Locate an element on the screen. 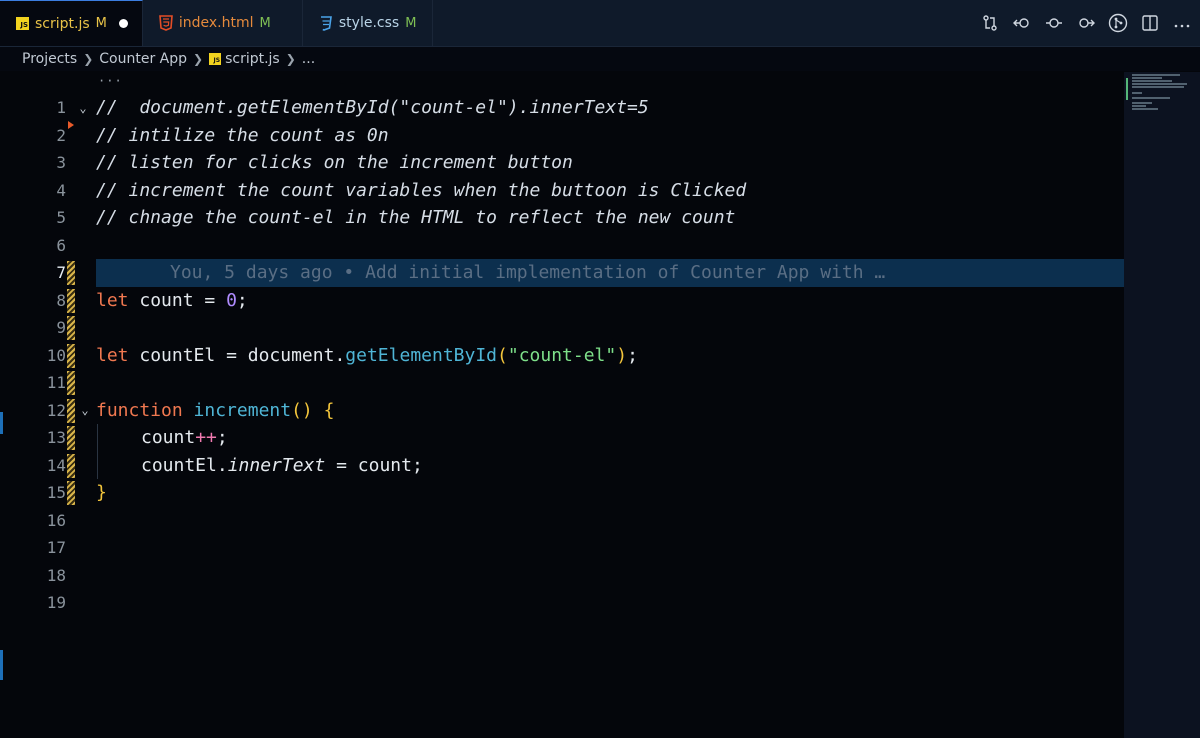  line-number: 17 is located at coordinates (56, 548).